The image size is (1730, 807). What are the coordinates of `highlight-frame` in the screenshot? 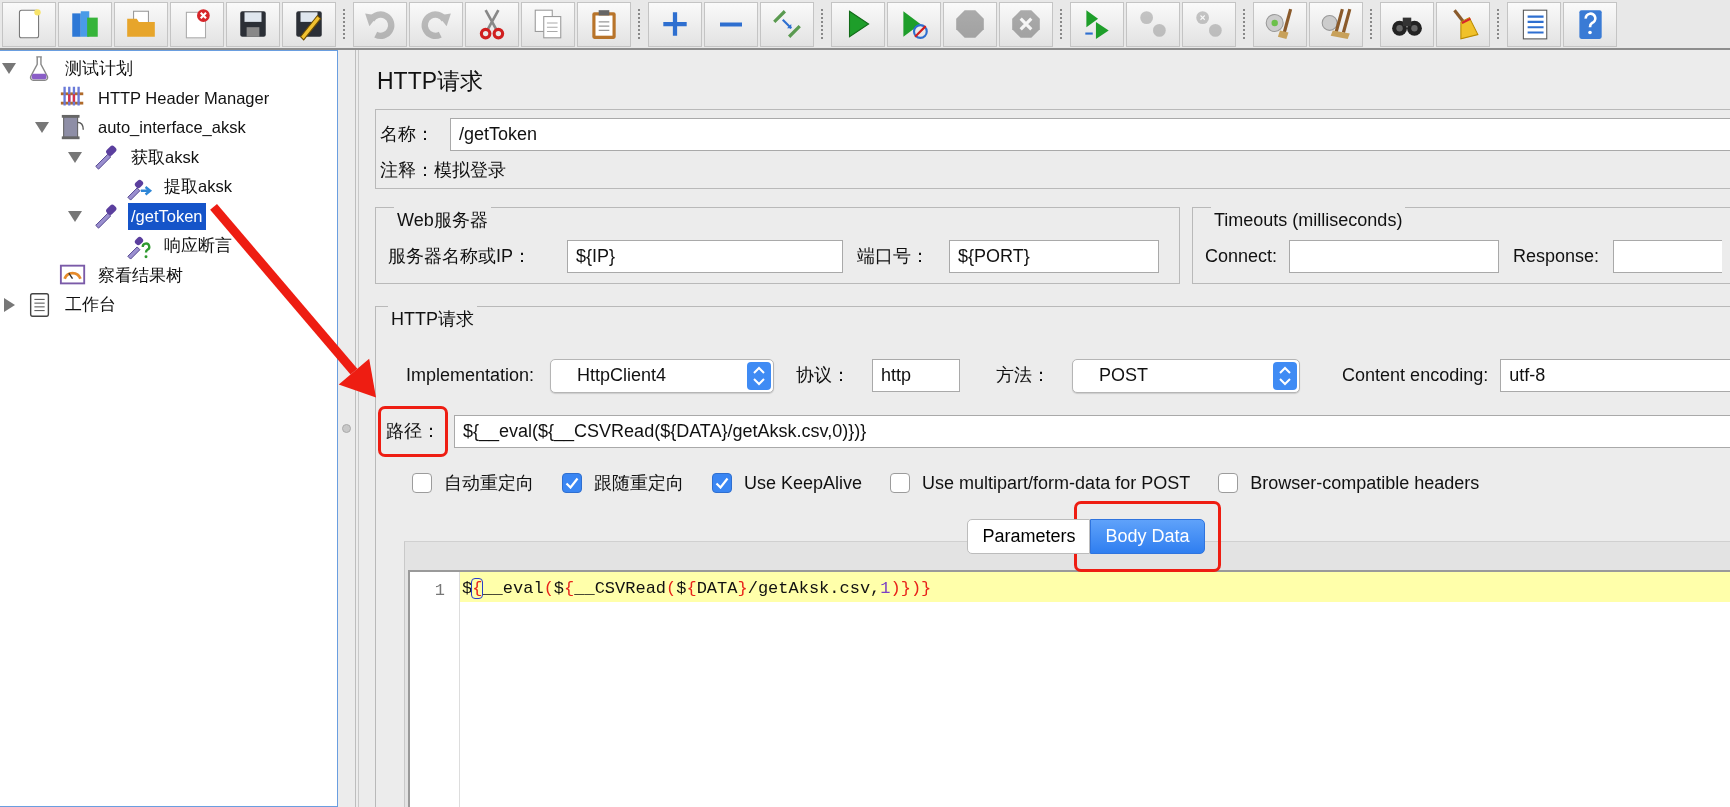 It's located at (413, 431).